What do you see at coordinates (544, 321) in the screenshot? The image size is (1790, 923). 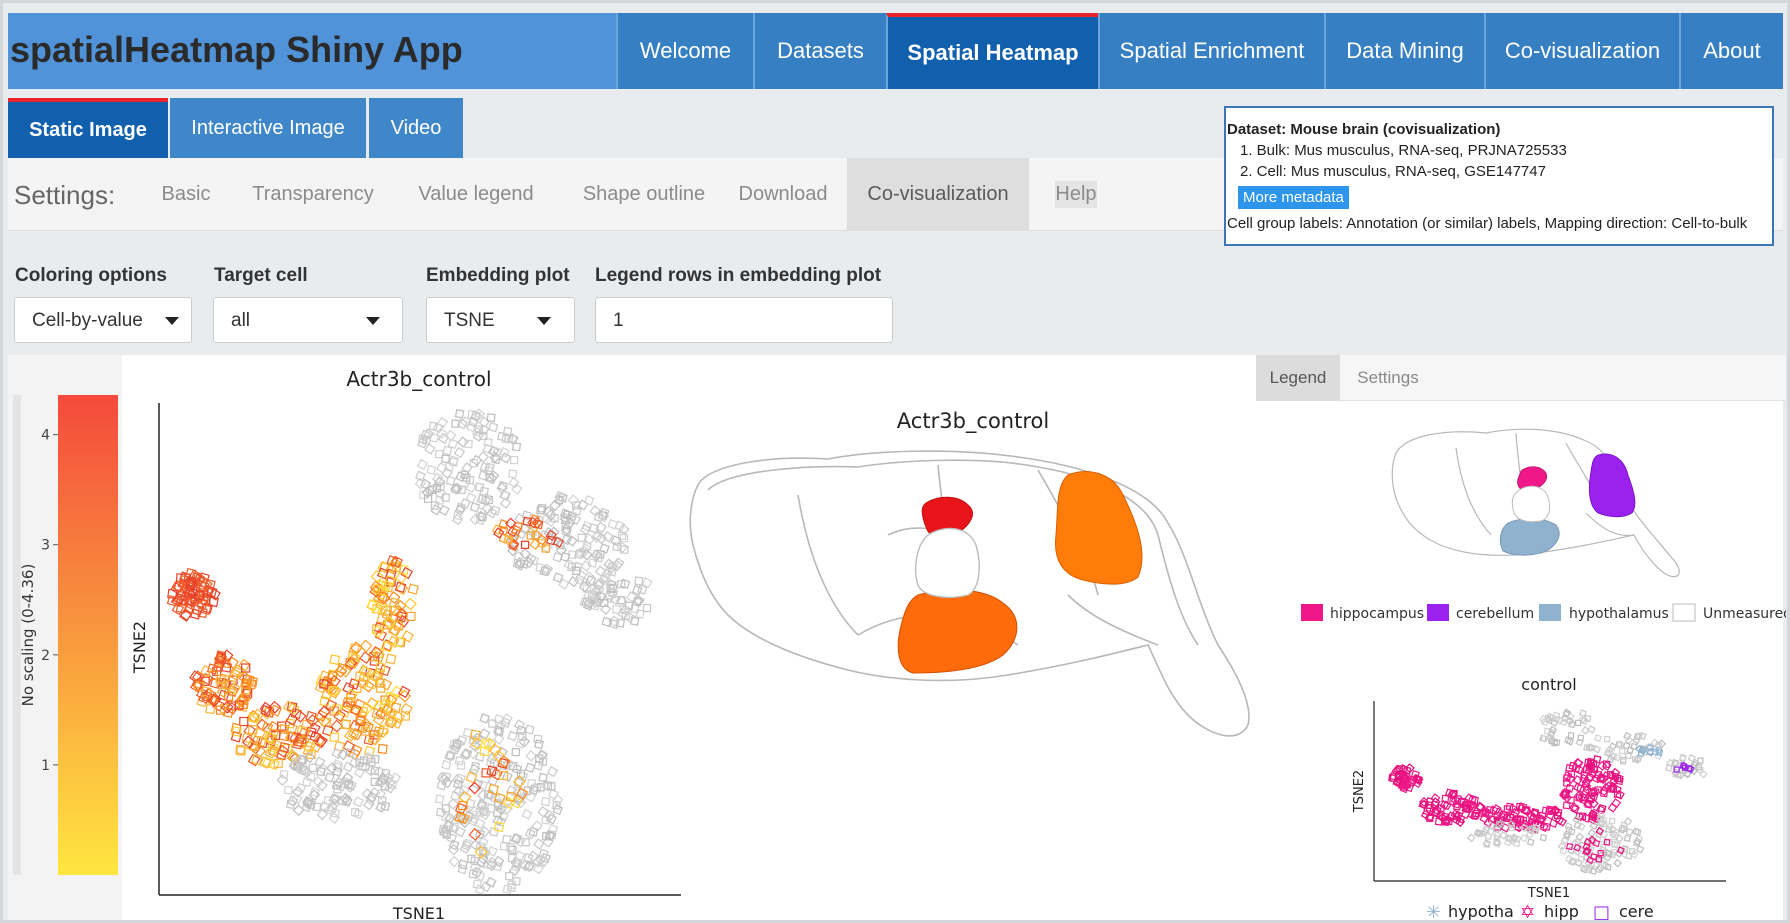 I see `chevron-down-icon` at bounding box center [544, 321].